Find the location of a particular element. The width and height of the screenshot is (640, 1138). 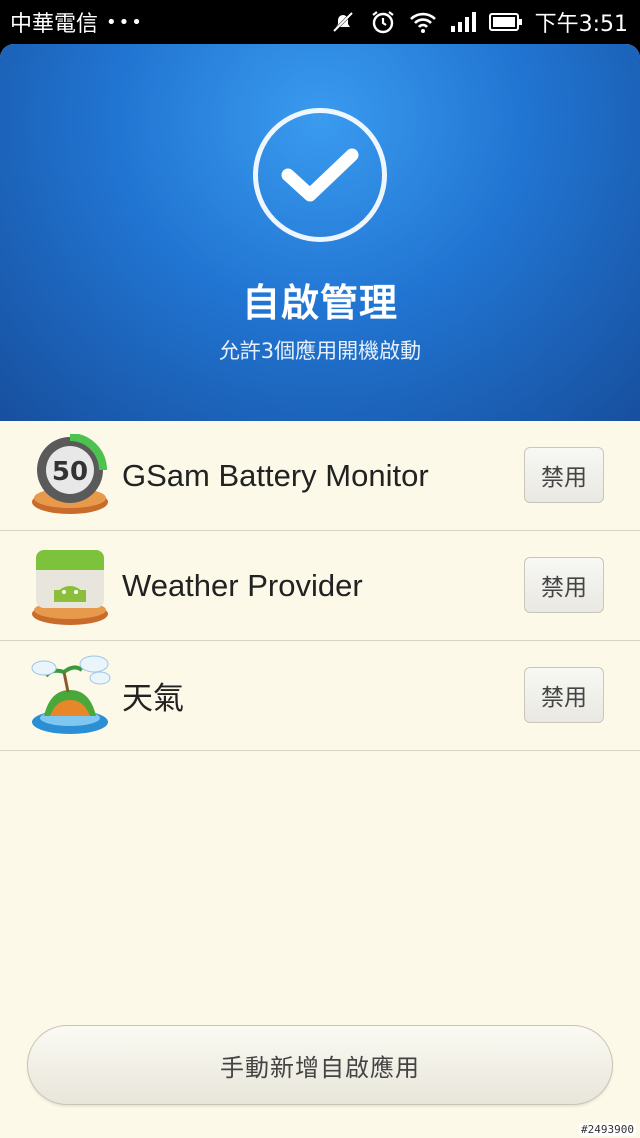

page-title: 自啟管理 is located at coordinates (319, 303).